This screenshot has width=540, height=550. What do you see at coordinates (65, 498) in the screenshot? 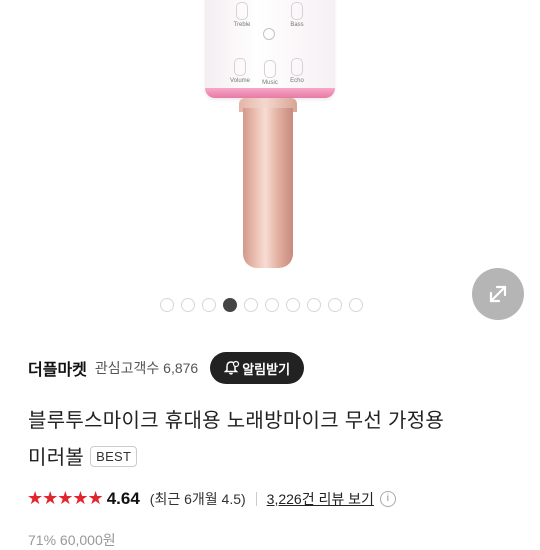
I see `rating-stars: ★★★★★` at bounding box center [65, 498].